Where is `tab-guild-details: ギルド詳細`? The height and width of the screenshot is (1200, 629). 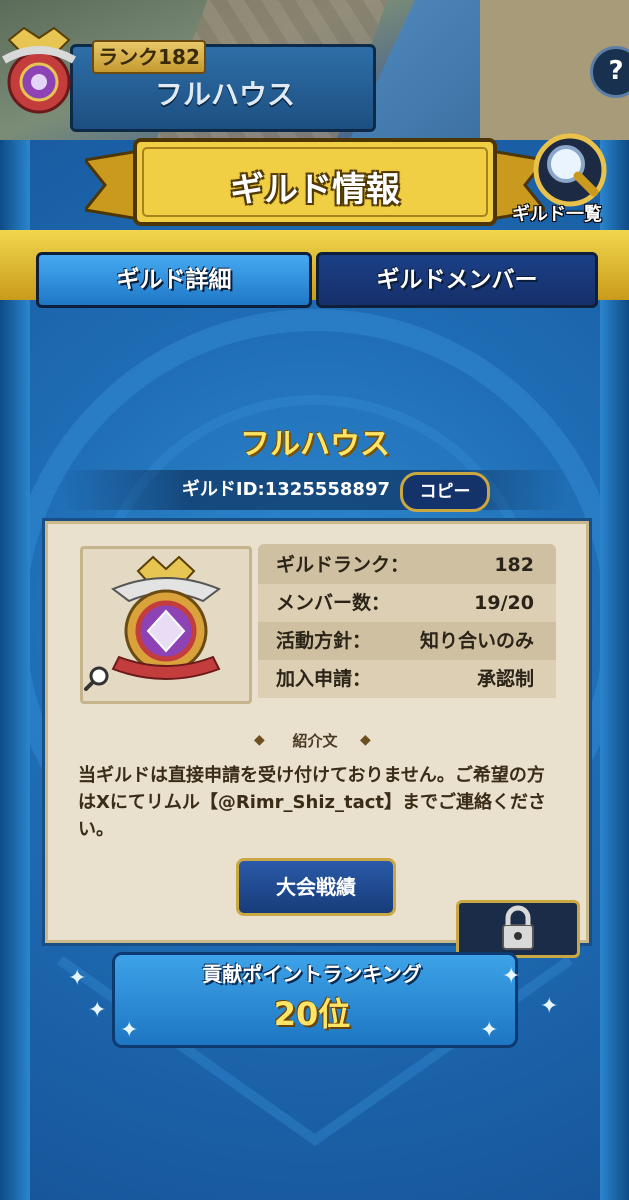
tab-guild-details: ギルド詳細 is located at coordinates (174, 280).